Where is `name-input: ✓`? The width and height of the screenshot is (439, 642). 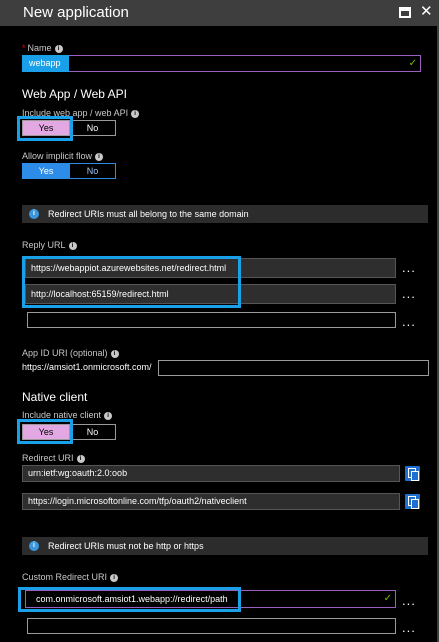
name-input: ✓ is located at coordinates (221, 63).